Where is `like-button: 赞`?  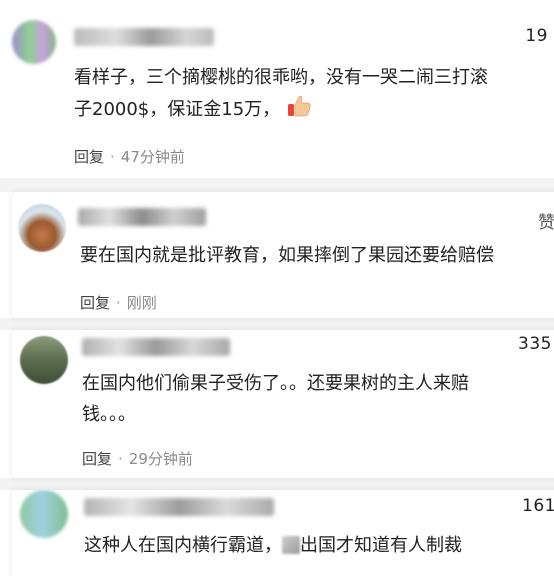 like-button: 赞 is located at coordinates (546, 220).